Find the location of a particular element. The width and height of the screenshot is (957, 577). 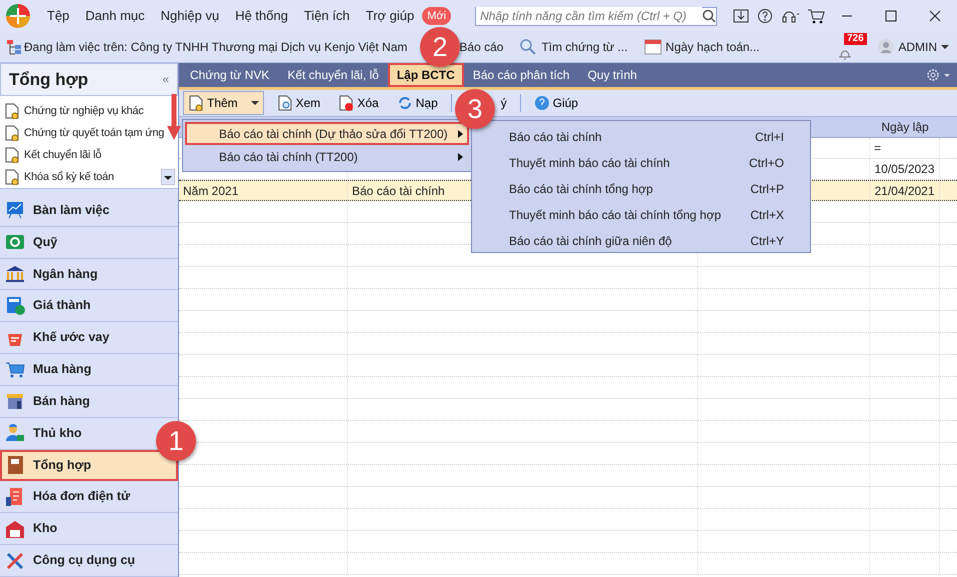

column-header: Ngày lập is located at coordinates (905, 127).